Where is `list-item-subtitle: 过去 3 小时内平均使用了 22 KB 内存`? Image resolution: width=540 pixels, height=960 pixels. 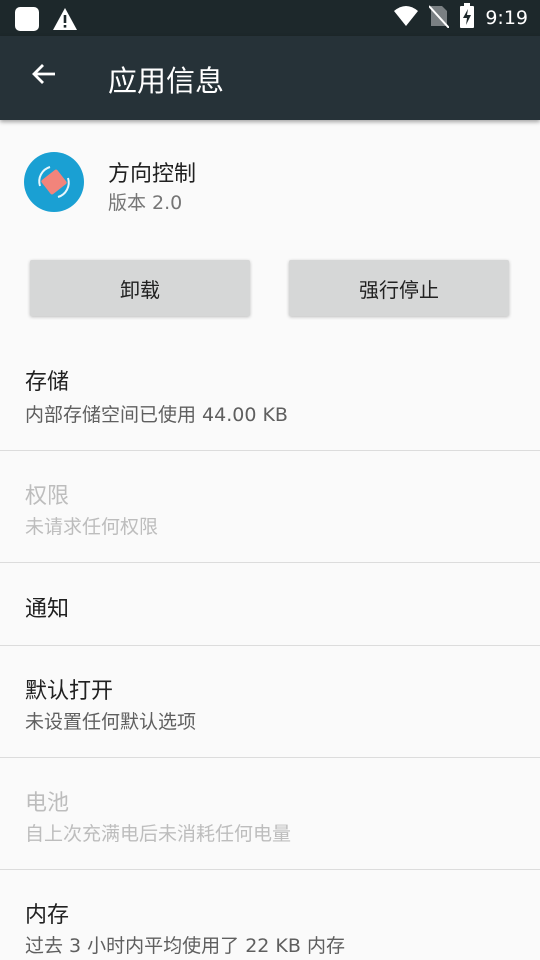
list-item-subtitle: 过去 3 小时内平均使用了 22 KB 内存 is located at coordinates (185, 946).